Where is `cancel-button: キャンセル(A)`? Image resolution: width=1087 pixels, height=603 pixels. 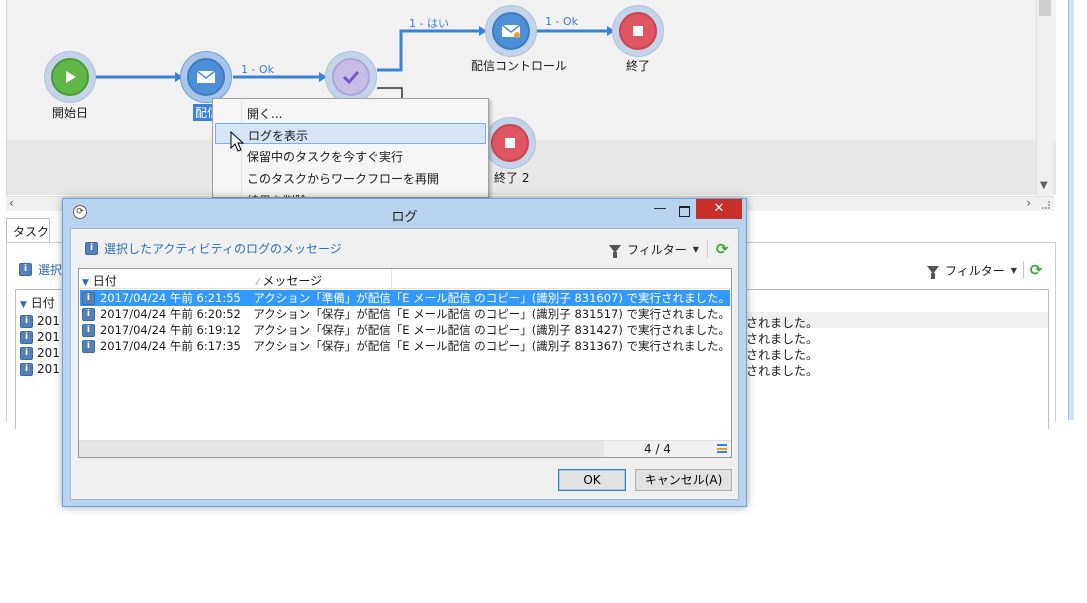
cancel-button: キャンセル(A) is located at coordinates (683, 480).